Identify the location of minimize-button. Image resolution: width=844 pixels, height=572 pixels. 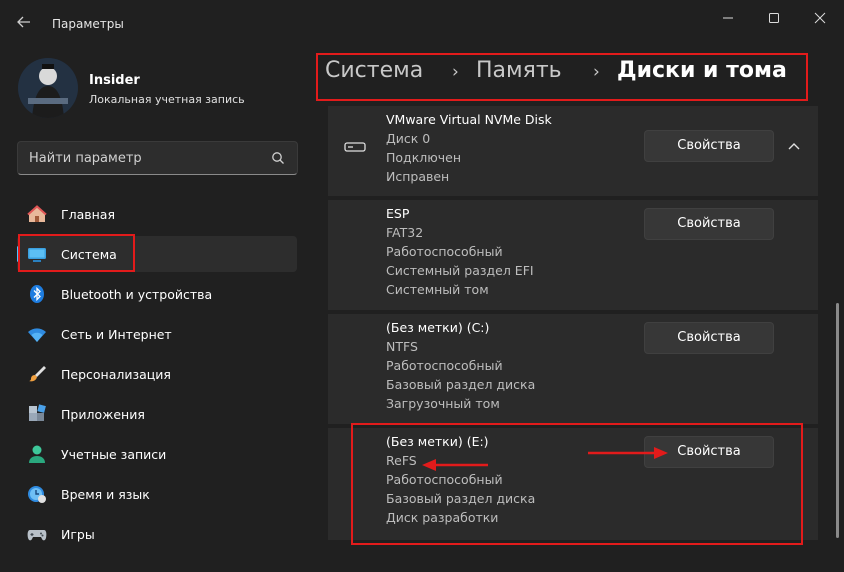
(728, 18).